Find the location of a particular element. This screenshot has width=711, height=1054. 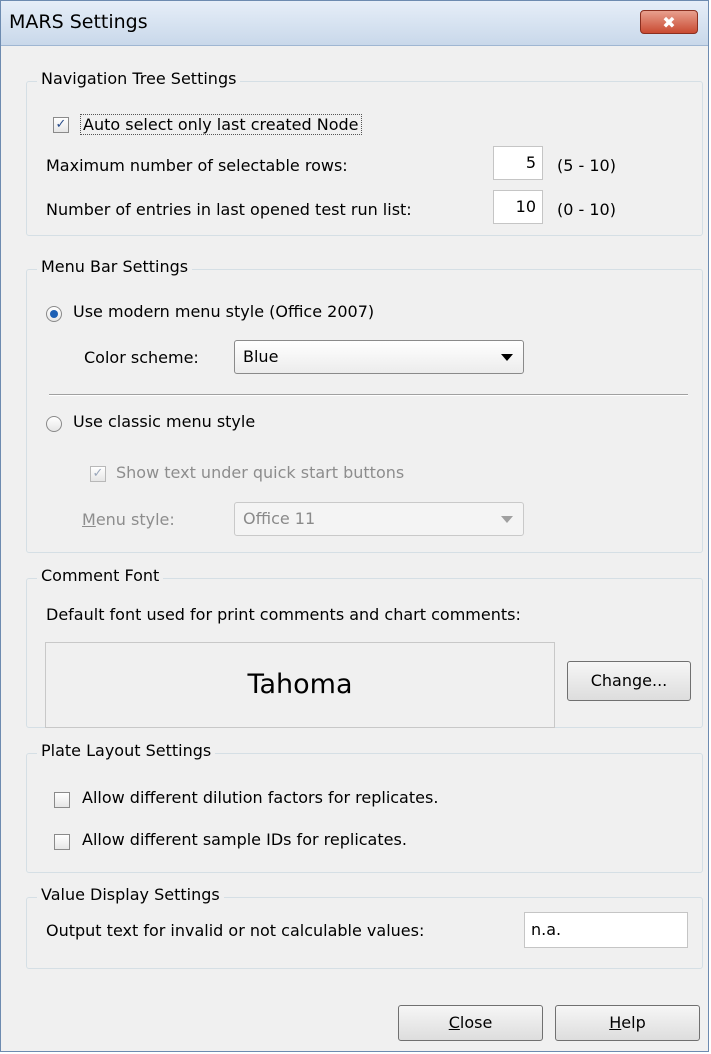

auto-select-checkbox: ✓ is located at coordinates (61, 125).